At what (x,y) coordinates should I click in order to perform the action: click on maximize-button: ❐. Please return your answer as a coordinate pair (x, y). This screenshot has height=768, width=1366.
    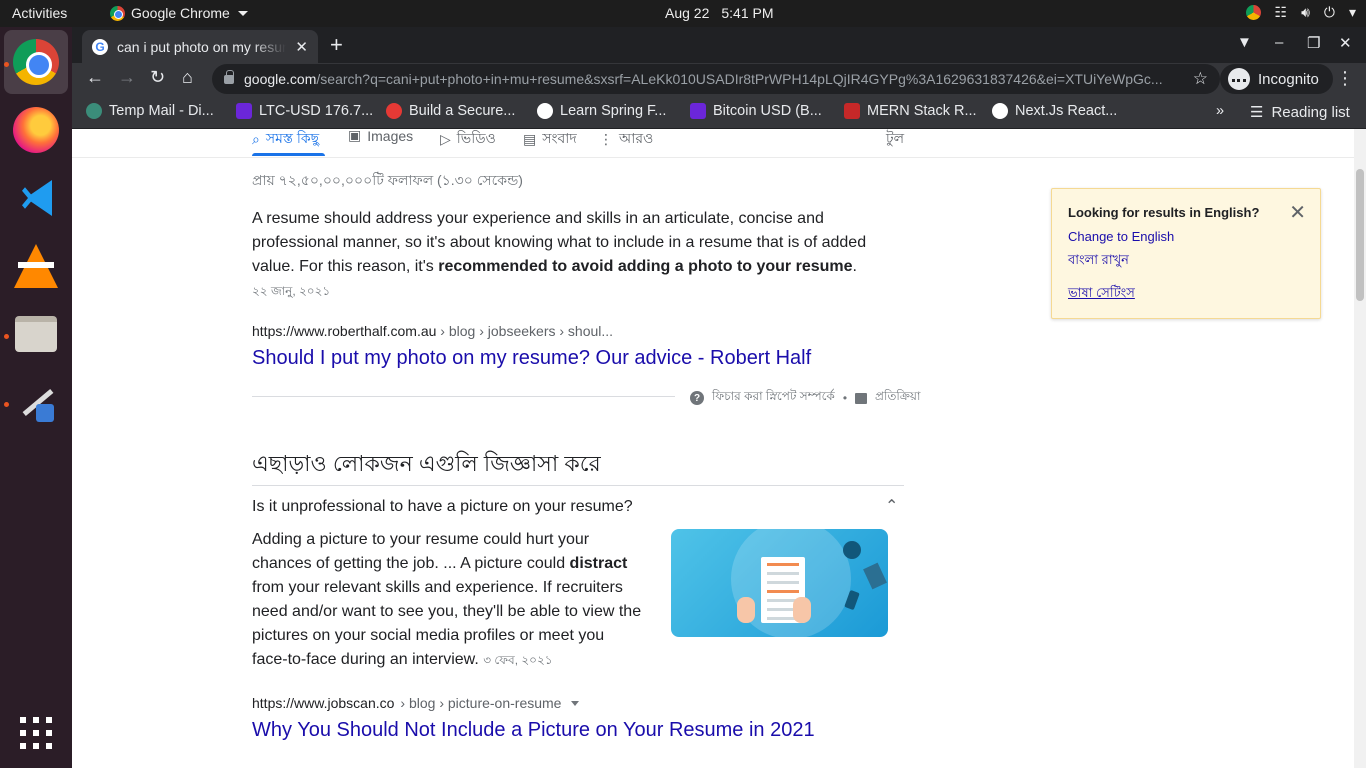
    Looking at the image, I should click on (1313, 43).